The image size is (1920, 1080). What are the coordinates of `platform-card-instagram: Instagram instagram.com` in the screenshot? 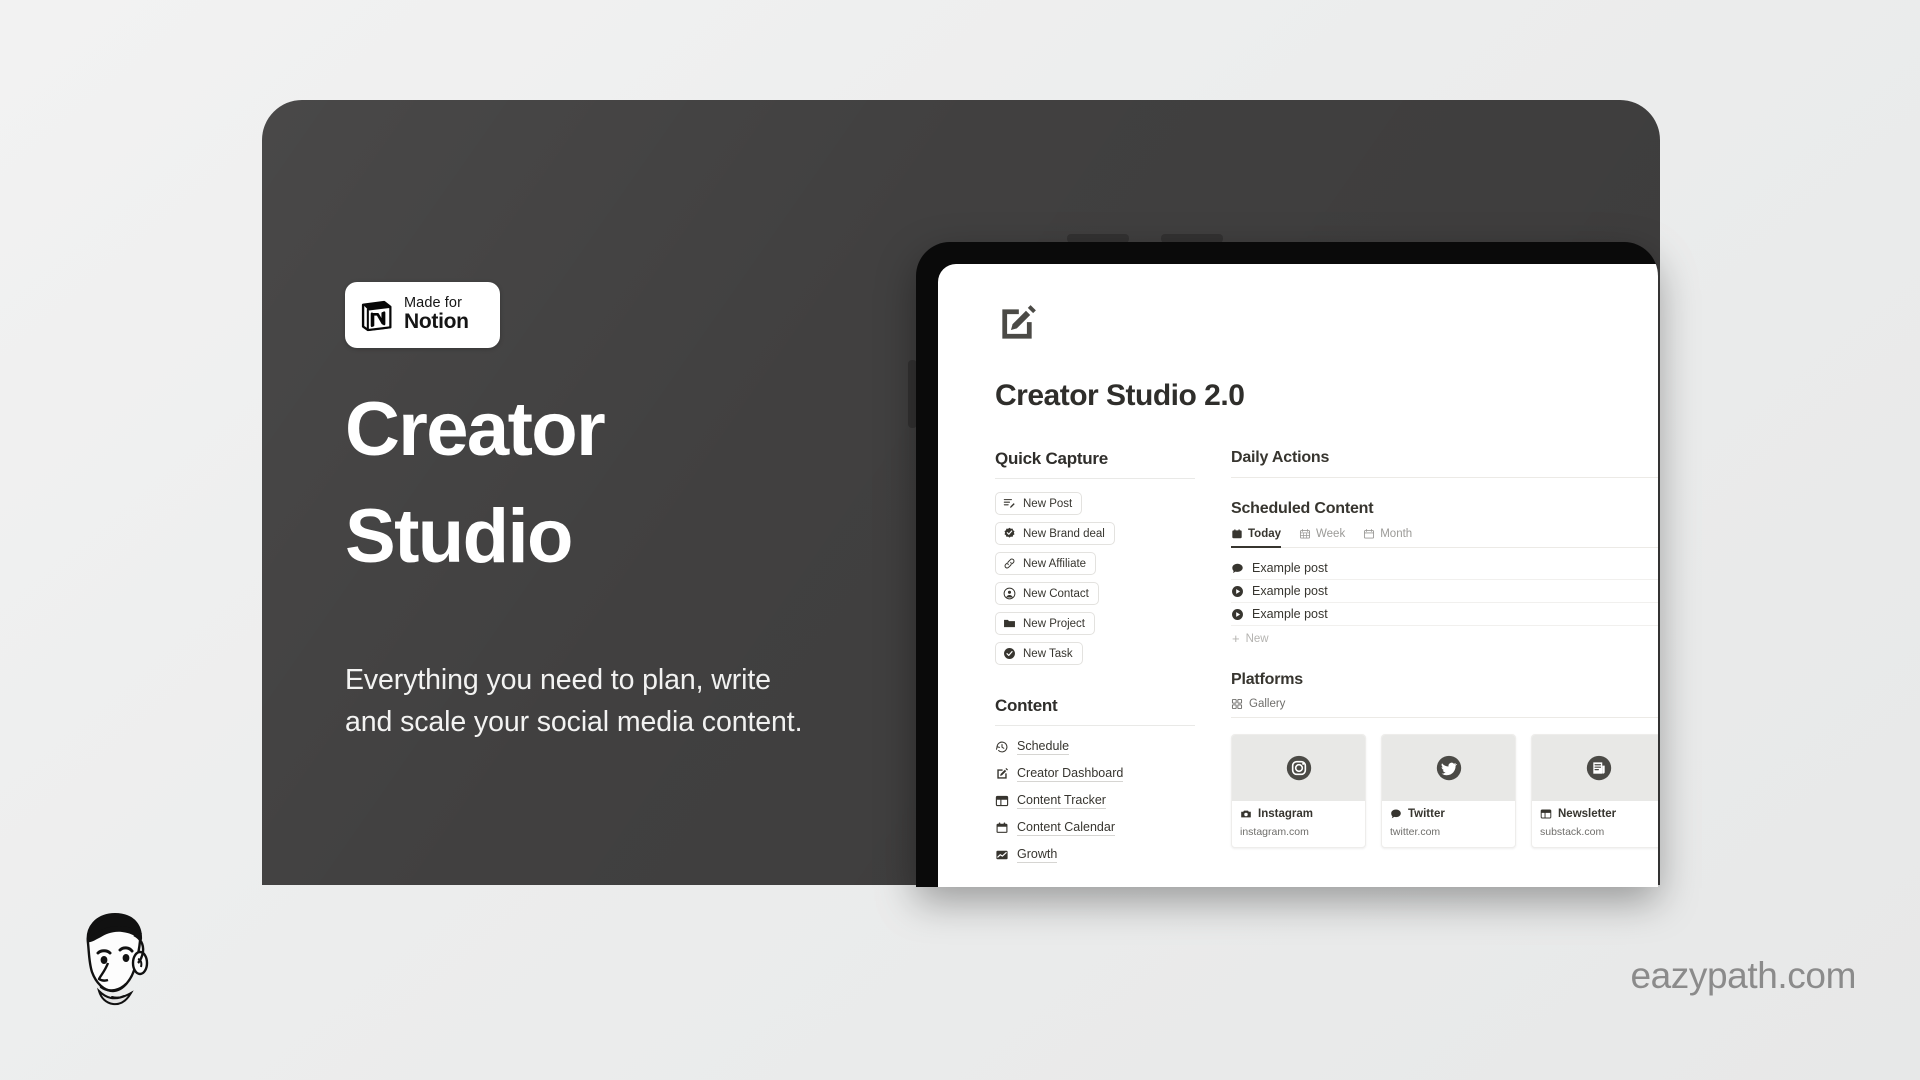 It's located at (1298, 791).